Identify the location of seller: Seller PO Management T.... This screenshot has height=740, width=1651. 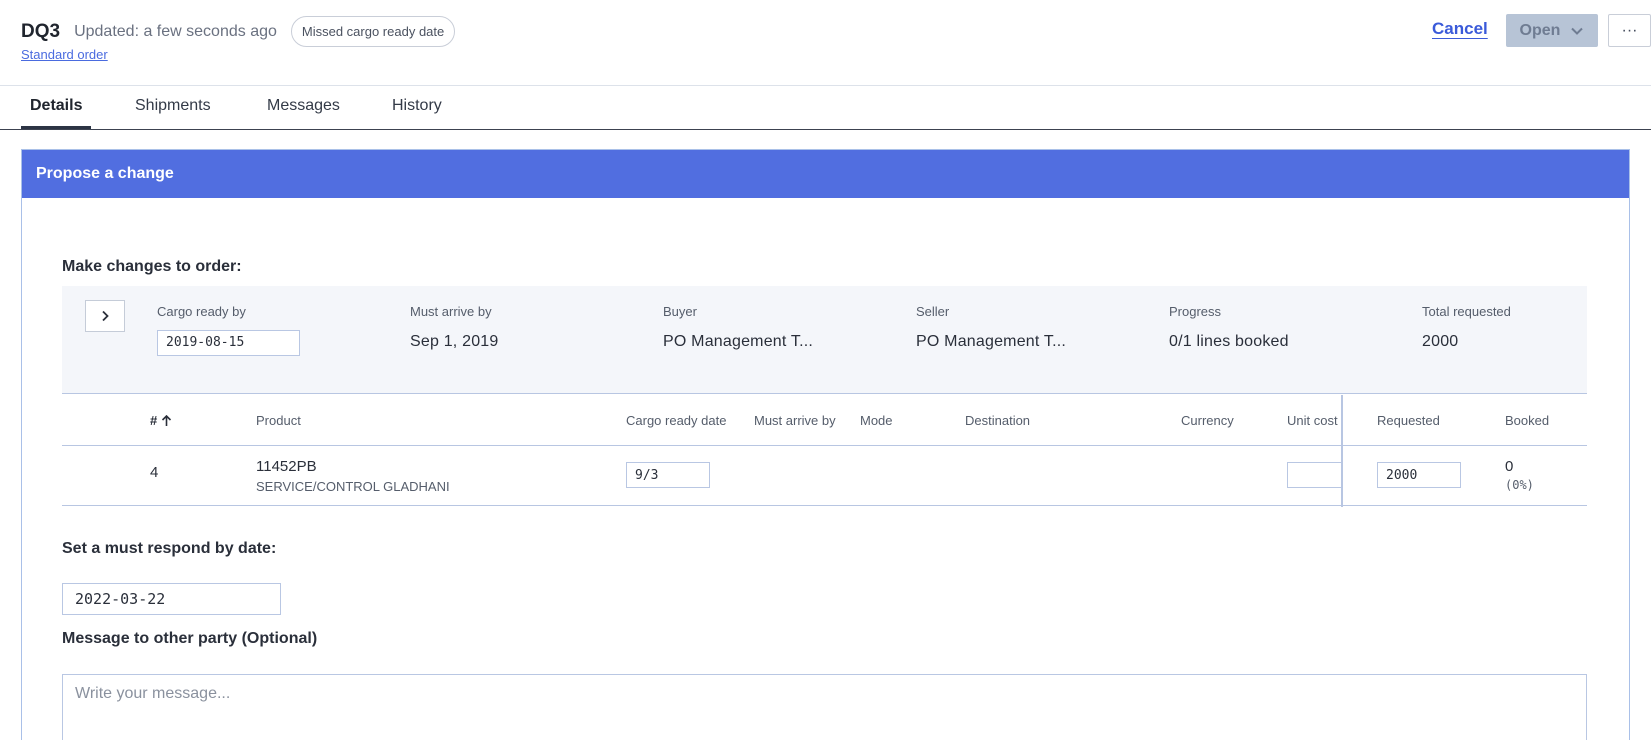
(991, 327).